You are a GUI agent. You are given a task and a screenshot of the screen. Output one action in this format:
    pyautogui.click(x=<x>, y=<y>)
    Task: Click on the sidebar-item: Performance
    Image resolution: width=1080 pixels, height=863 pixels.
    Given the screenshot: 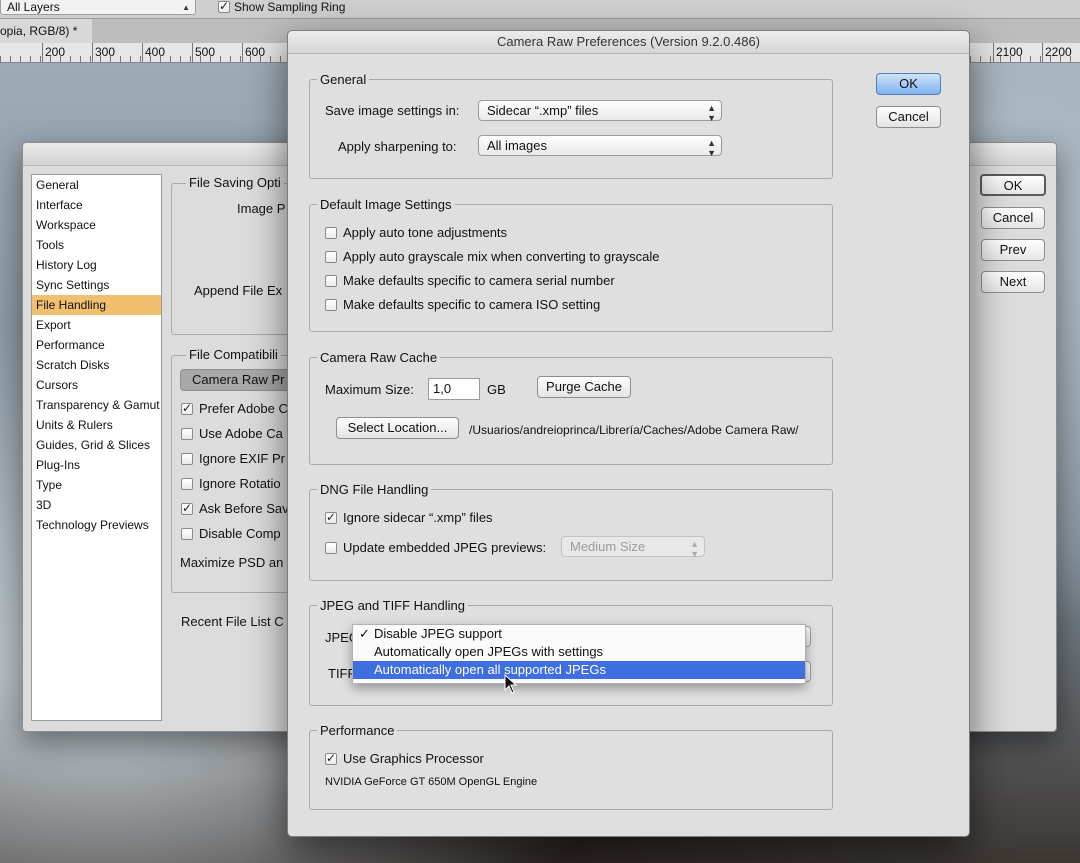 What is the action you would take?
    pyautogui.click(x=96, y=345)
    